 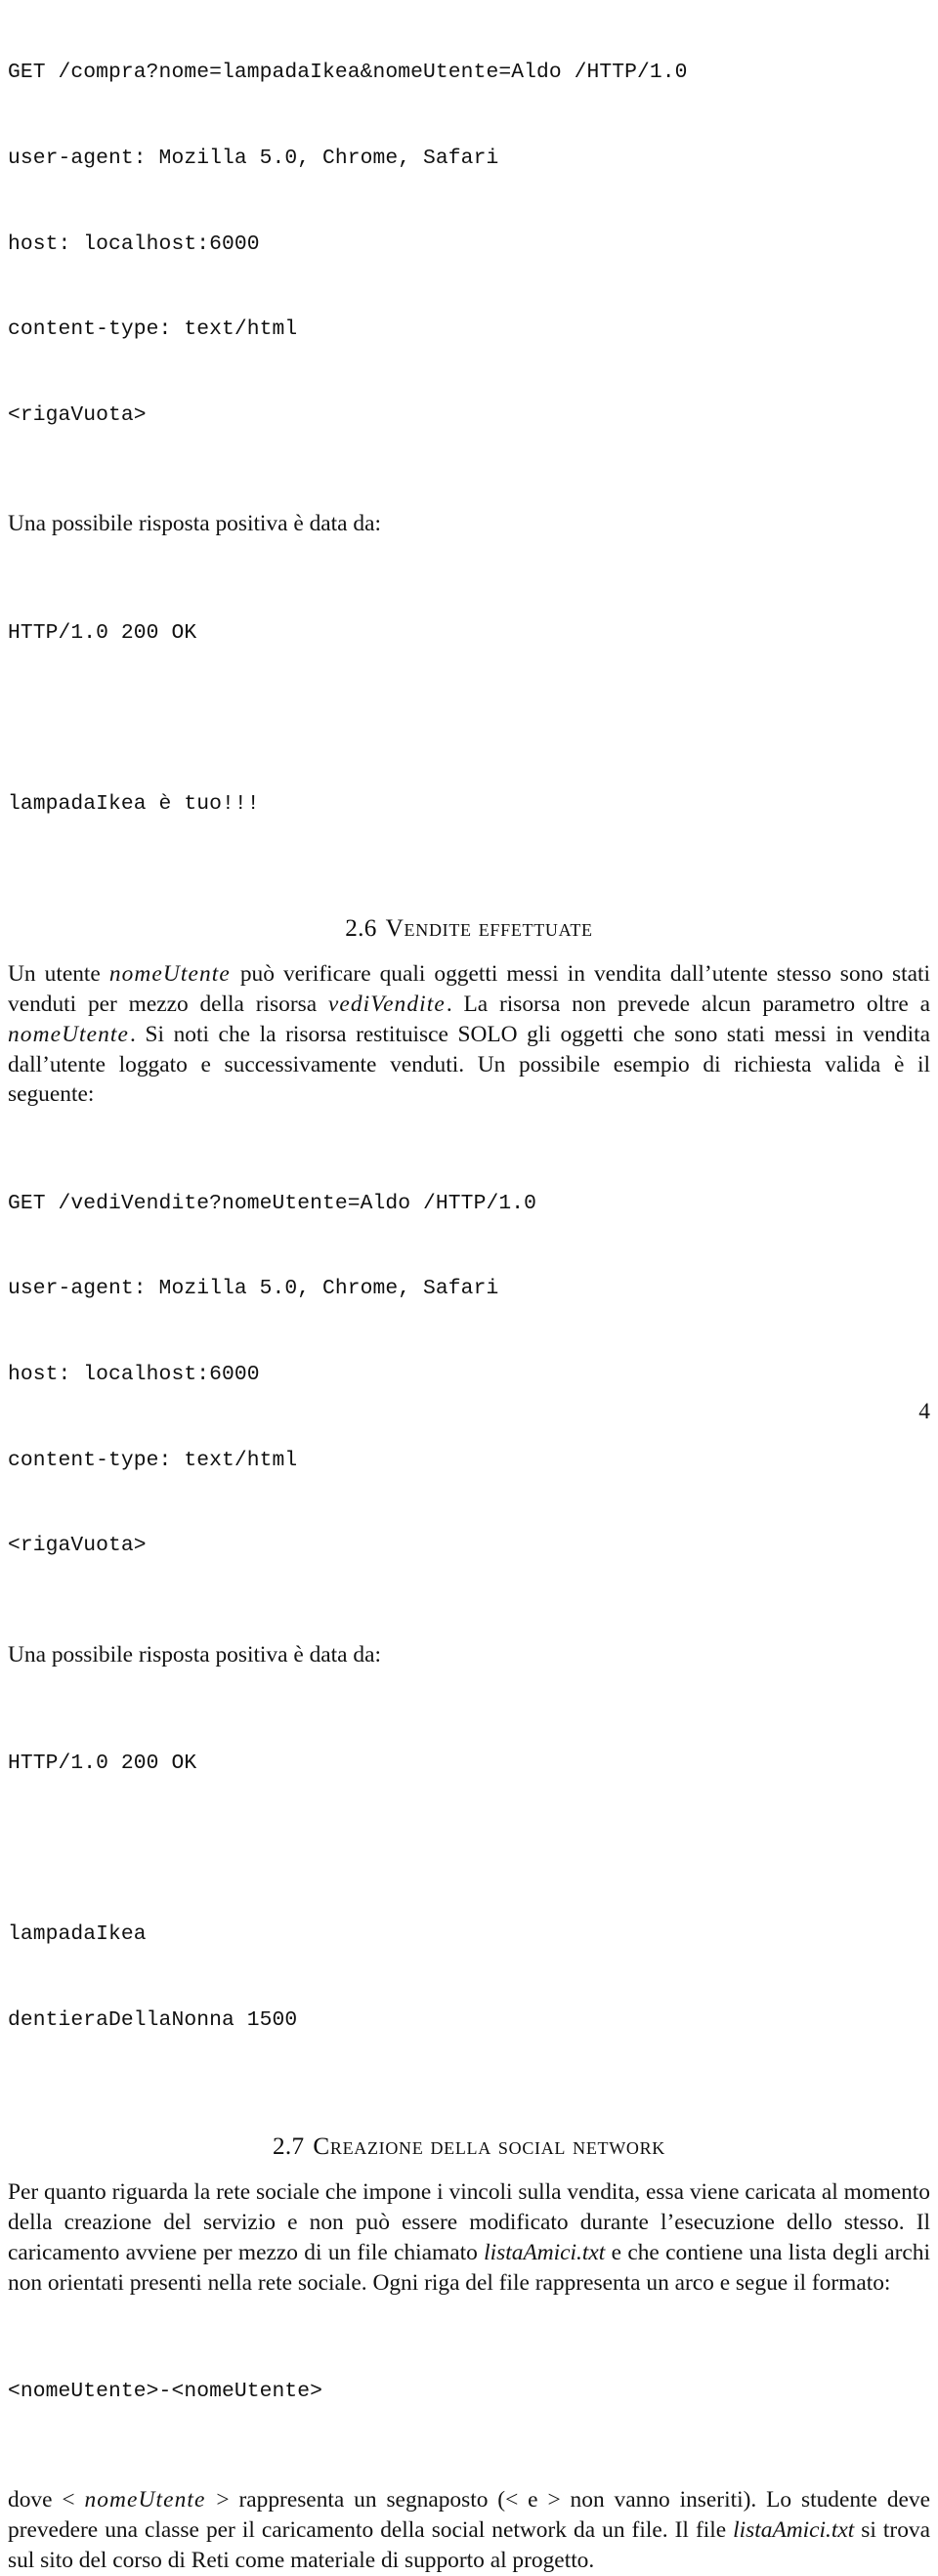 What do you see at coordinates (361, 929) in the screenshot?
I see `section-number: 2.6` at bounding box center [361, 929].